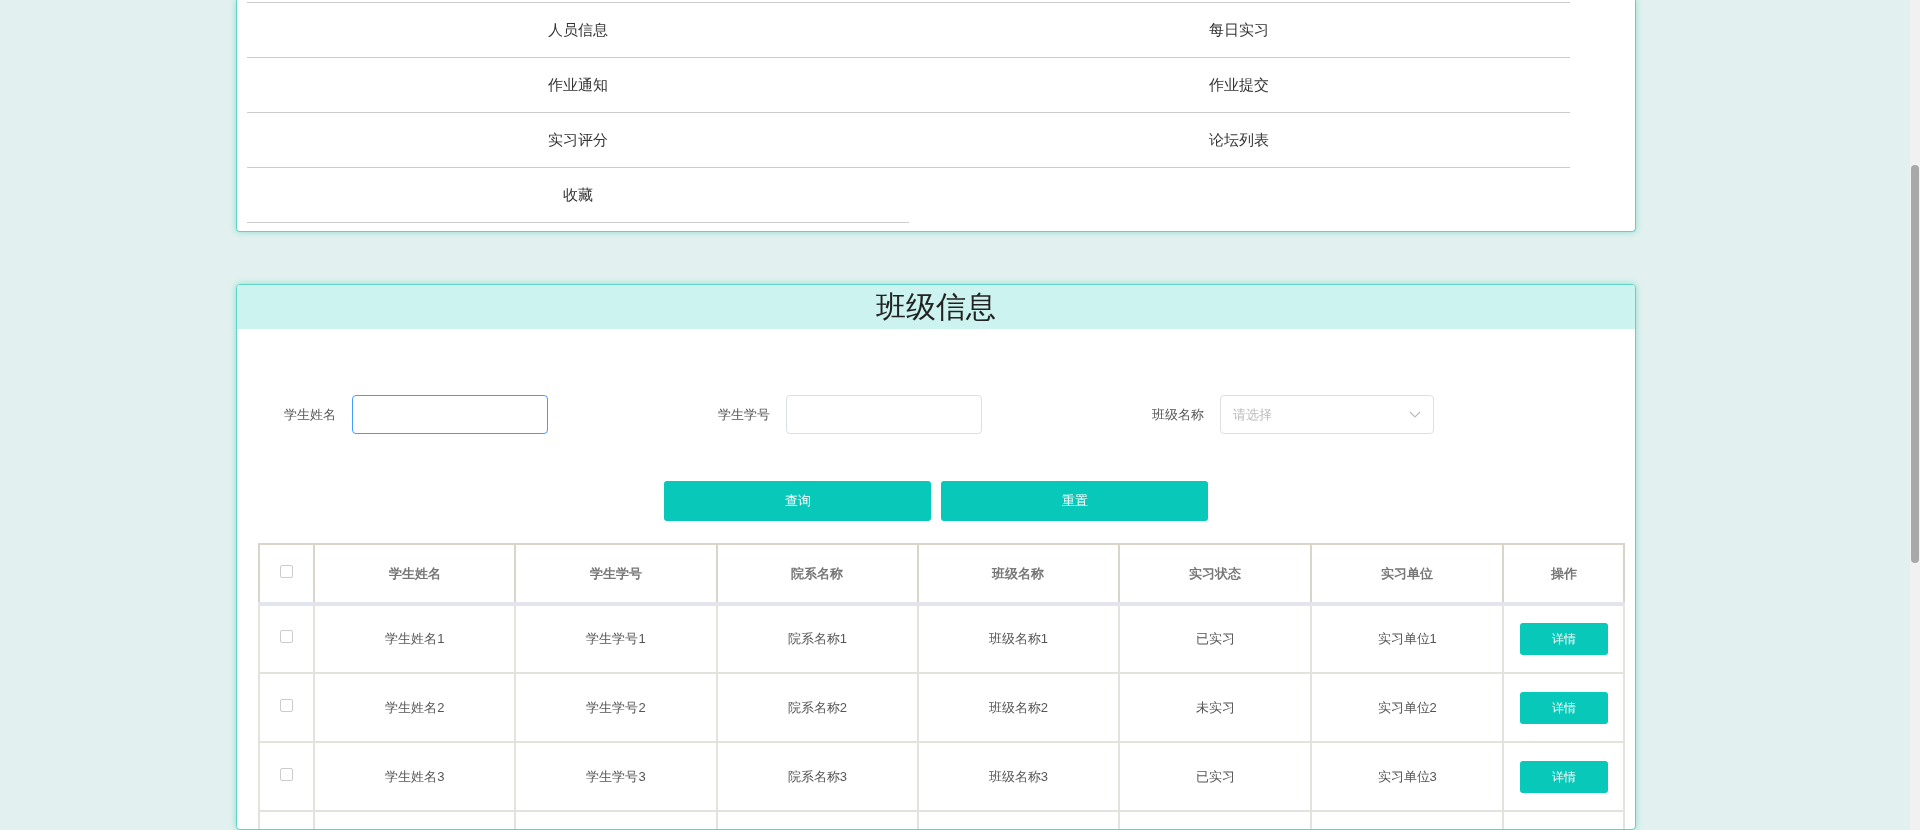  Describe the element at coordinates (415, 776) in the screenshot. I see `table-cell: 学生姓名3` at that location.